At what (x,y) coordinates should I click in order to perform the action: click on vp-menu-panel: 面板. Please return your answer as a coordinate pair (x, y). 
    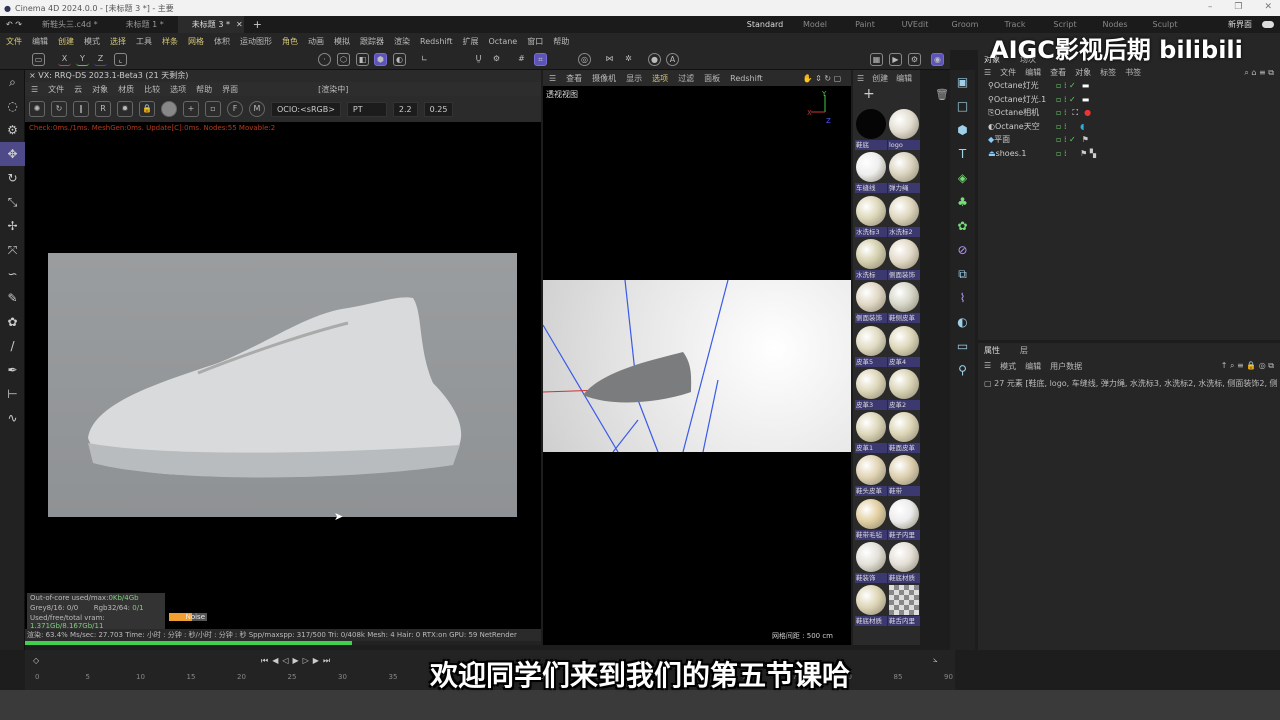
    Looking at the image, I should click on (712, 78).